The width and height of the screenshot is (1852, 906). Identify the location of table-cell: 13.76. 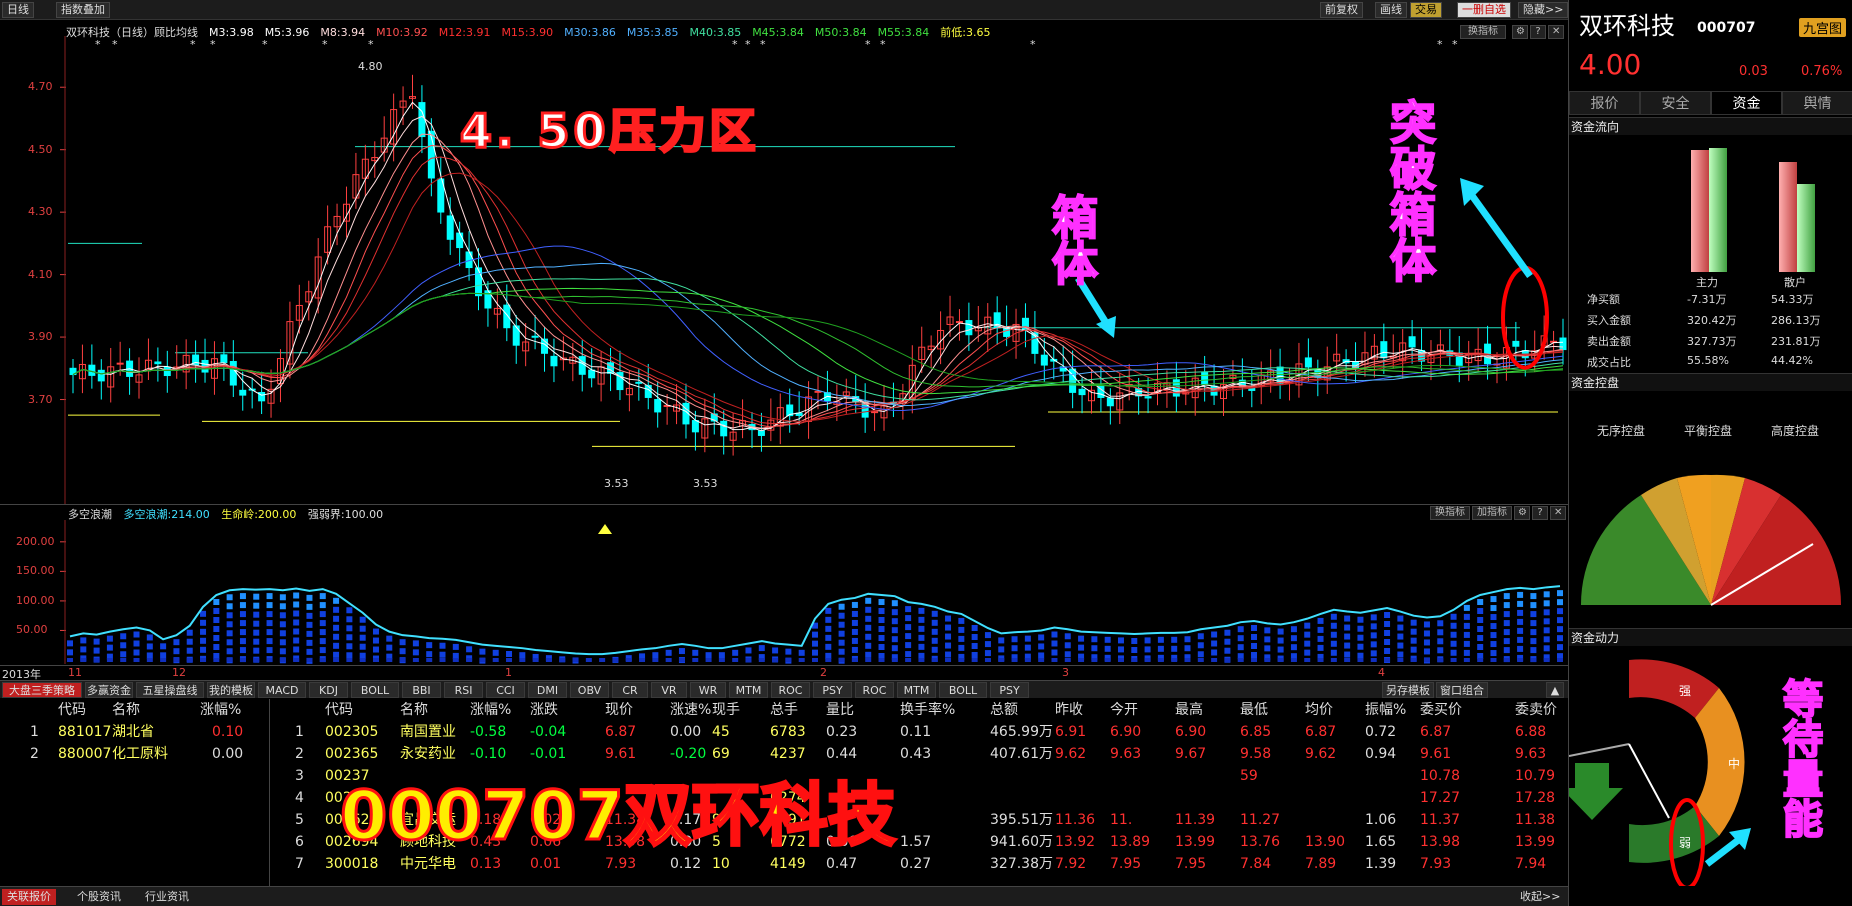
(1260, 842).